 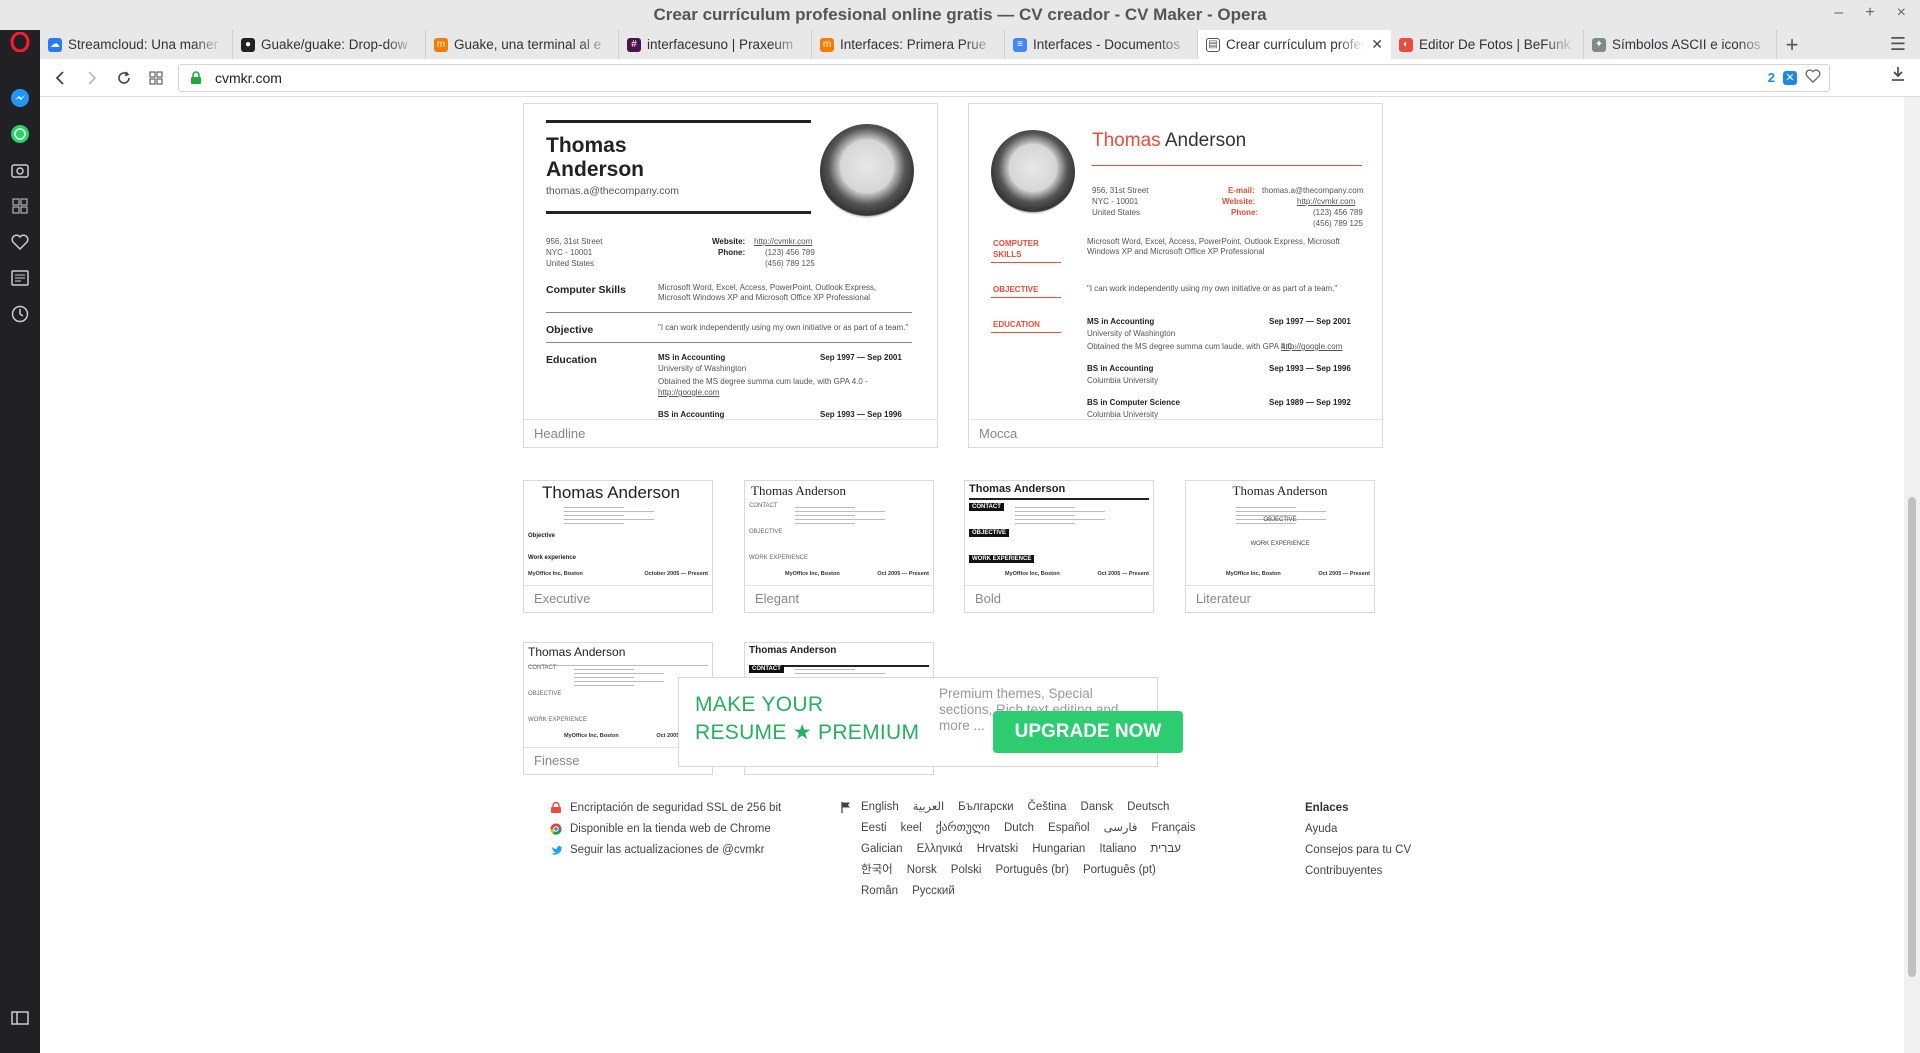 I want to click on template-section-label: Work experience, so click(x=552, y=558).